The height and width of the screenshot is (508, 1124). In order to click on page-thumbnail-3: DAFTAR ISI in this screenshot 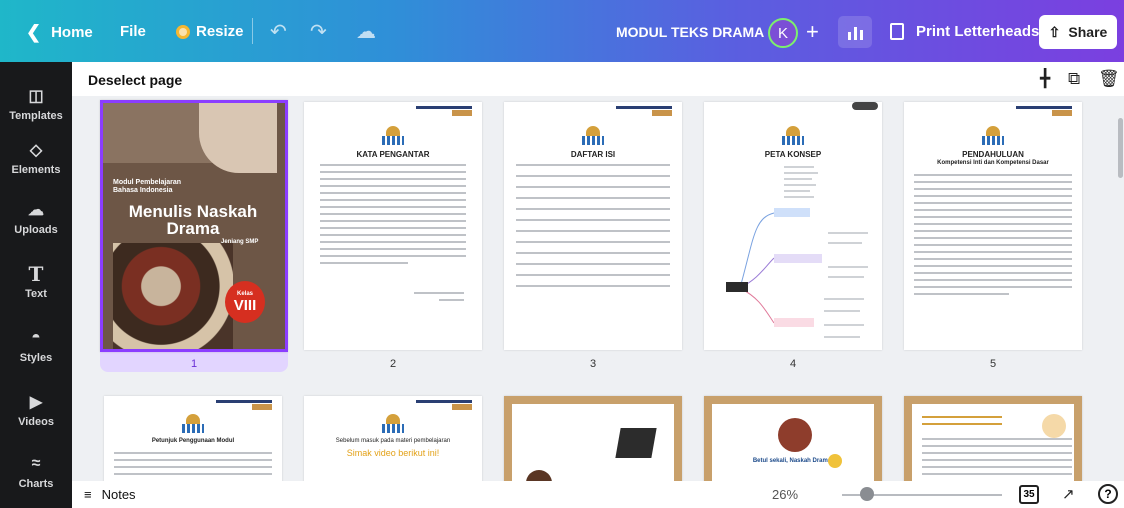, I will do `click(593, 226)`.